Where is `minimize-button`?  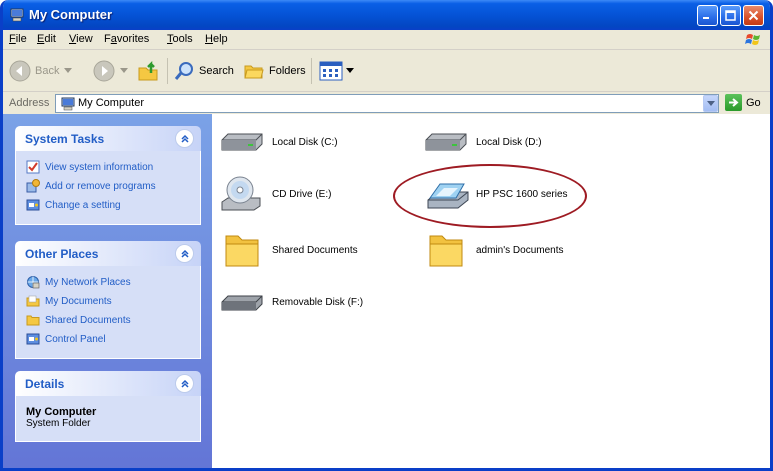
minimize-button is located at coordinates (707, 15).